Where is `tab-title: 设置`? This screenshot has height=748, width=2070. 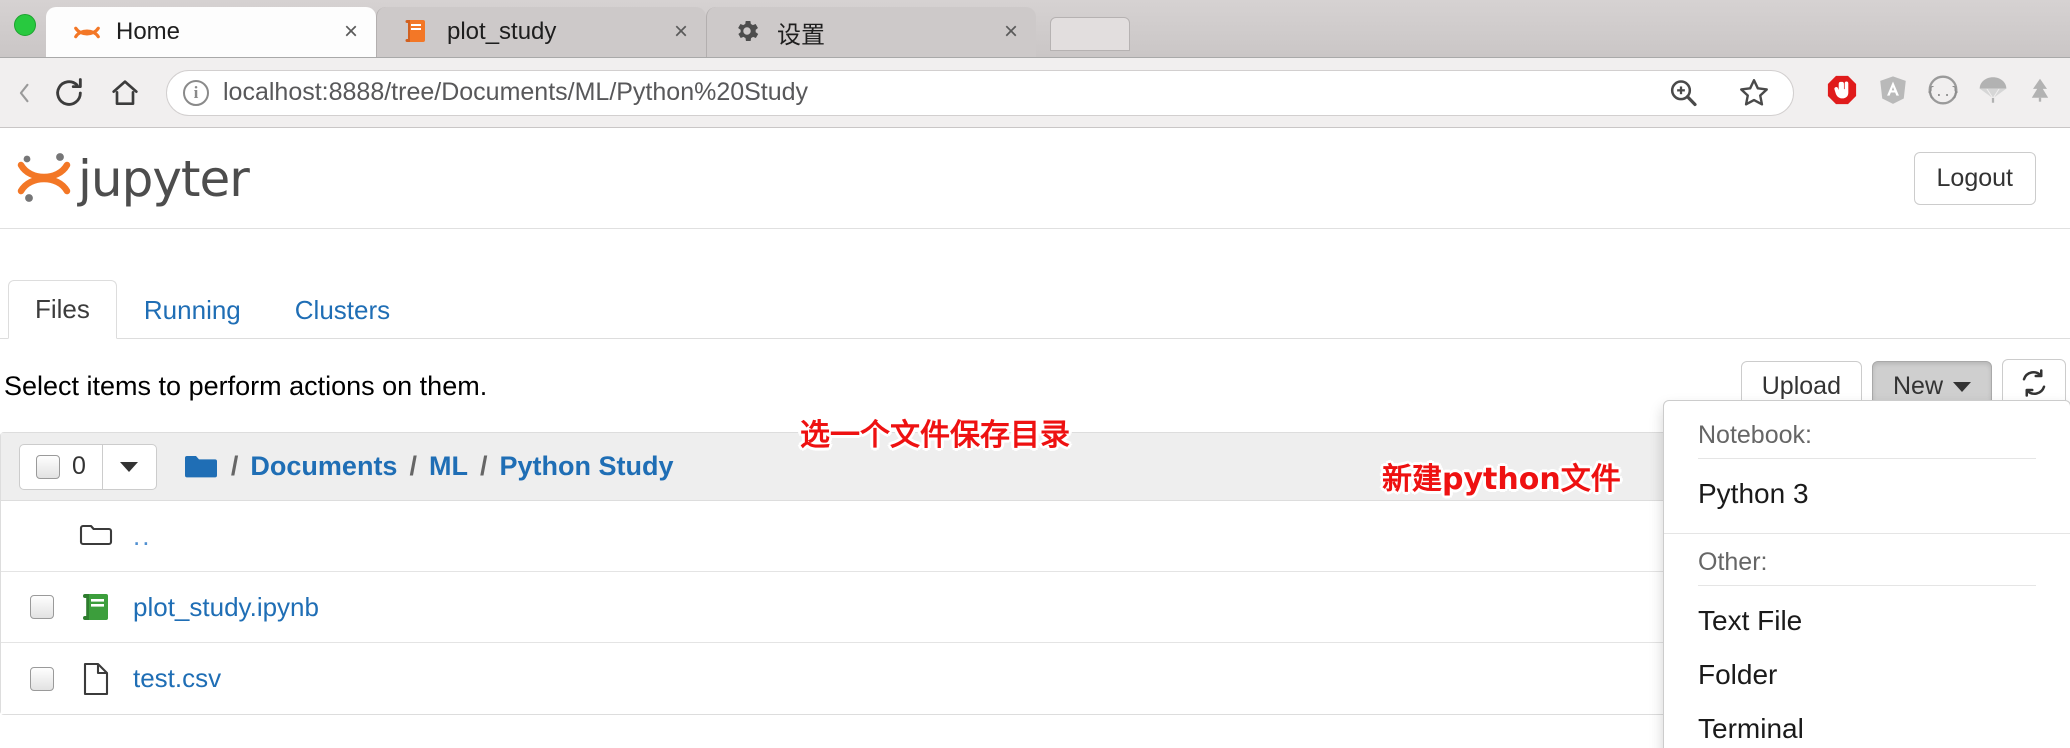 tab-title: 设置 is located at coordinates (801, 35).